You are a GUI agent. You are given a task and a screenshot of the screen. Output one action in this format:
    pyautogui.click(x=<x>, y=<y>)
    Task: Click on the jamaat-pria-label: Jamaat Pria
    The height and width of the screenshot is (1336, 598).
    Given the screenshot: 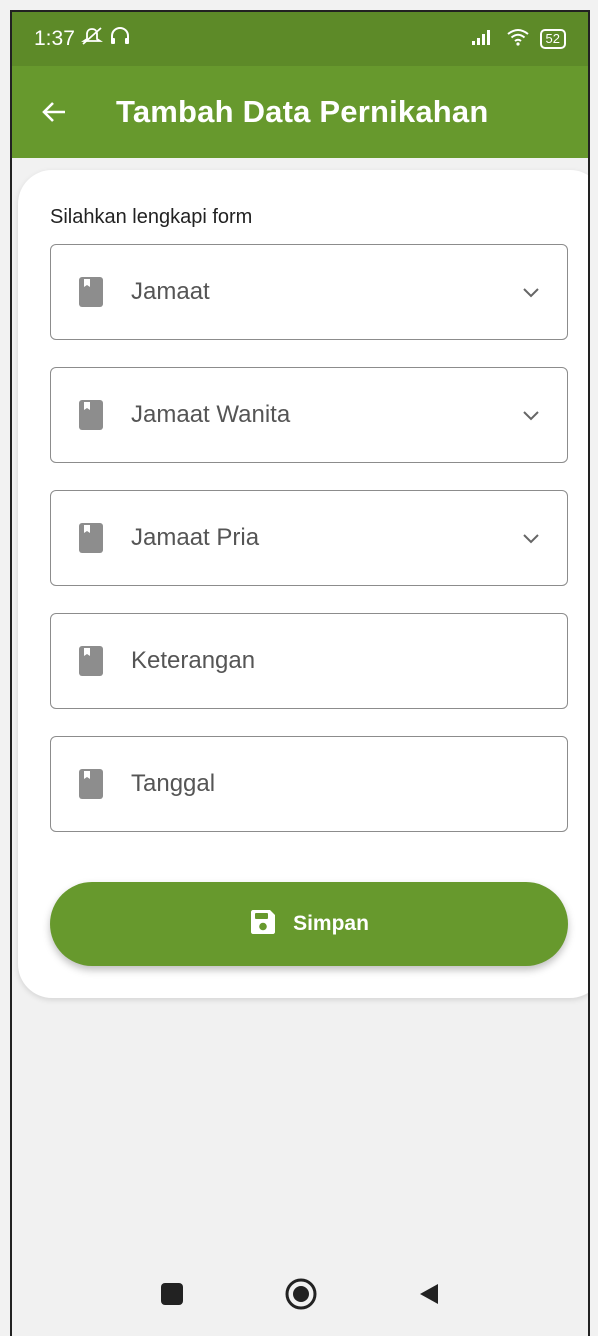 What is the action you would take?
    pyautogui.click(x=195, y=537)
    